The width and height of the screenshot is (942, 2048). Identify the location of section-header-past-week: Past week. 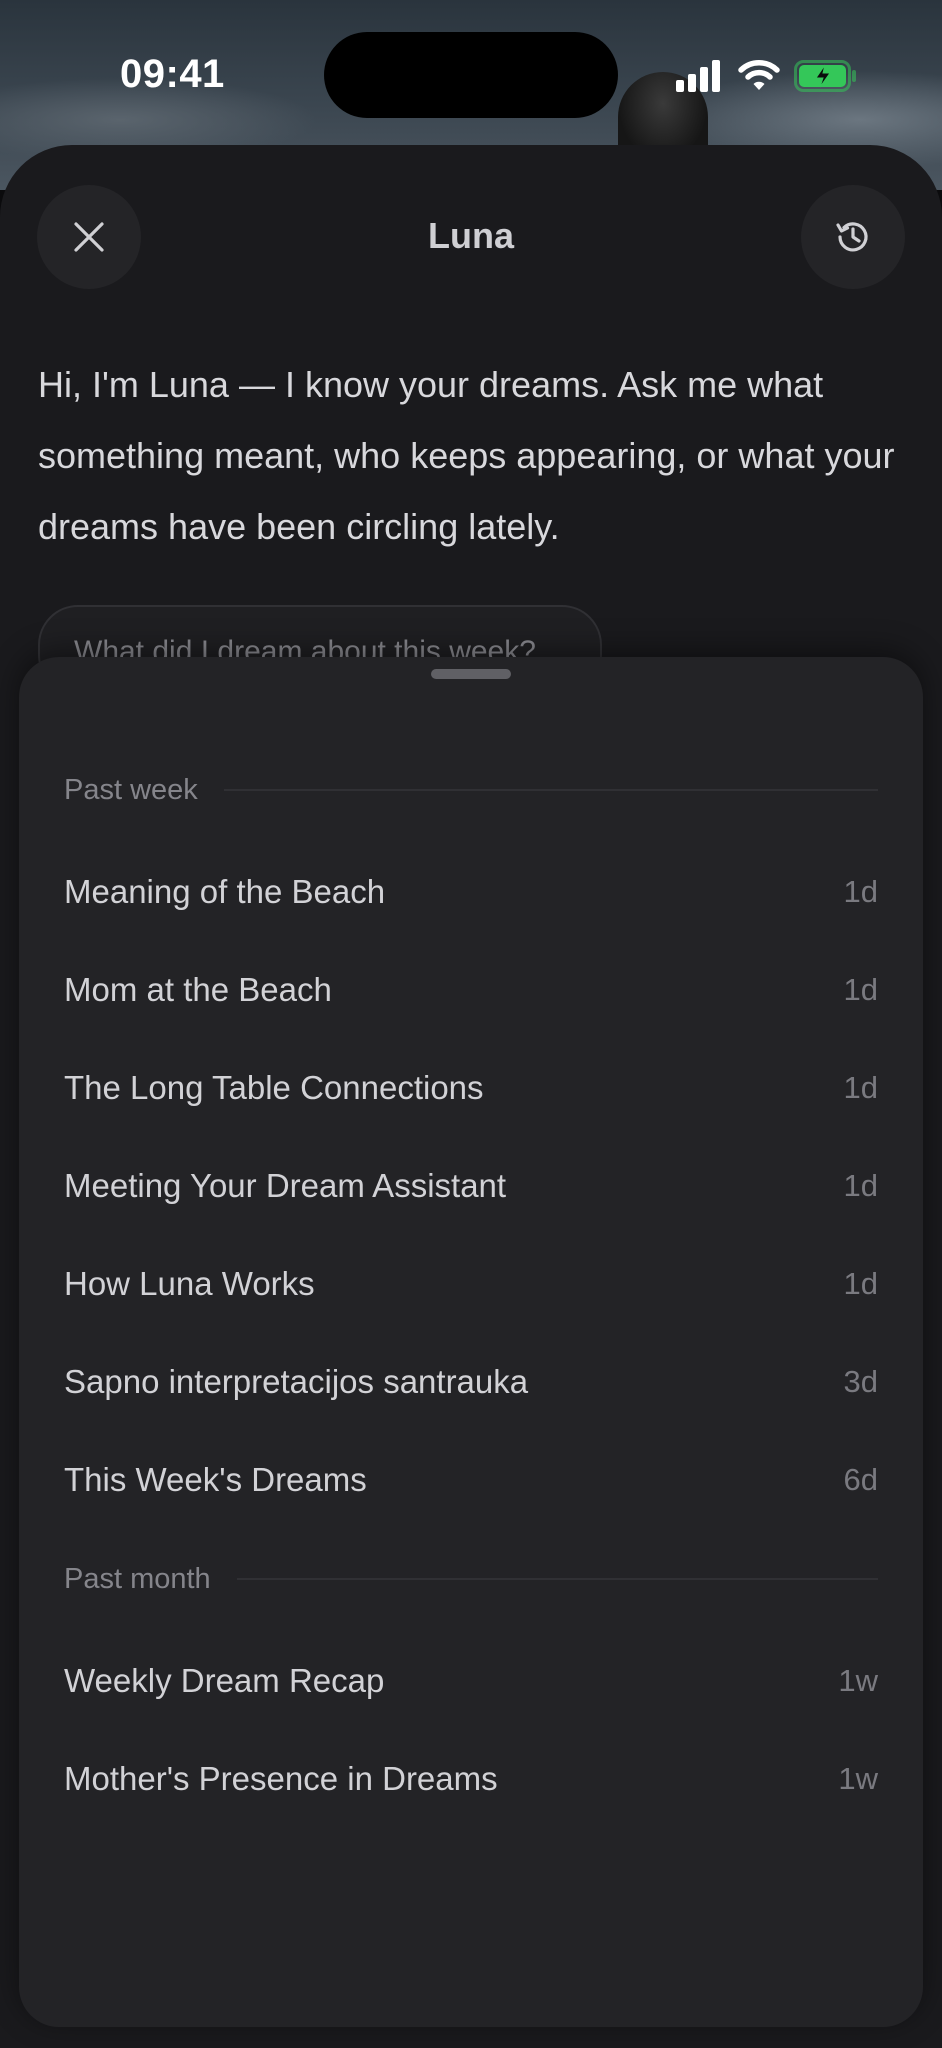
(471, 790).